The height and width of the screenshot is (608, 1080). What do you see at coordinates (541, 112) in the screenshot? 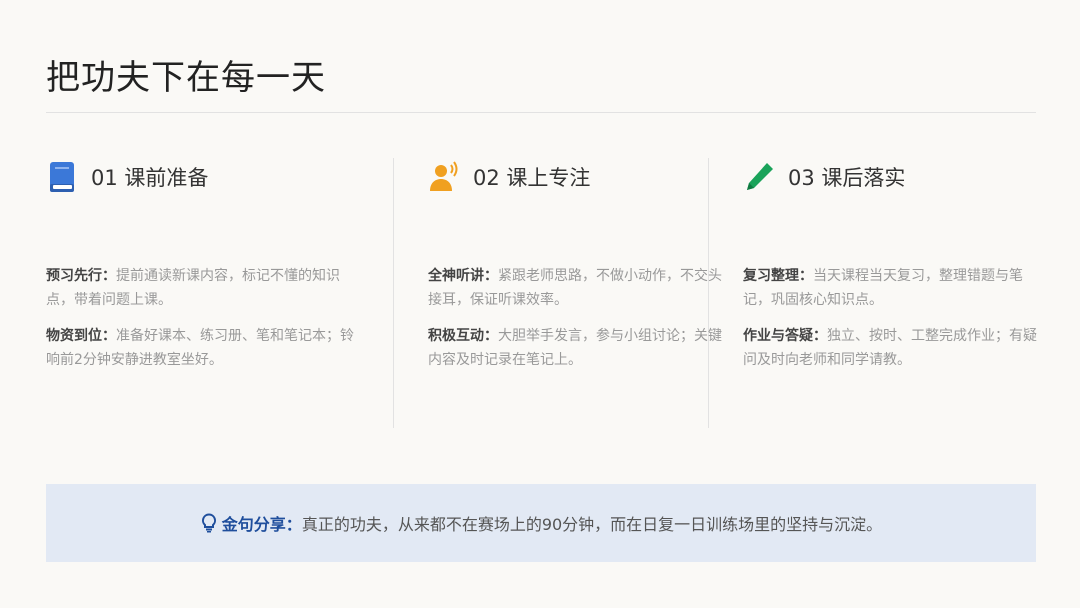
I see `title-divider` at bounding box center [541, 112].